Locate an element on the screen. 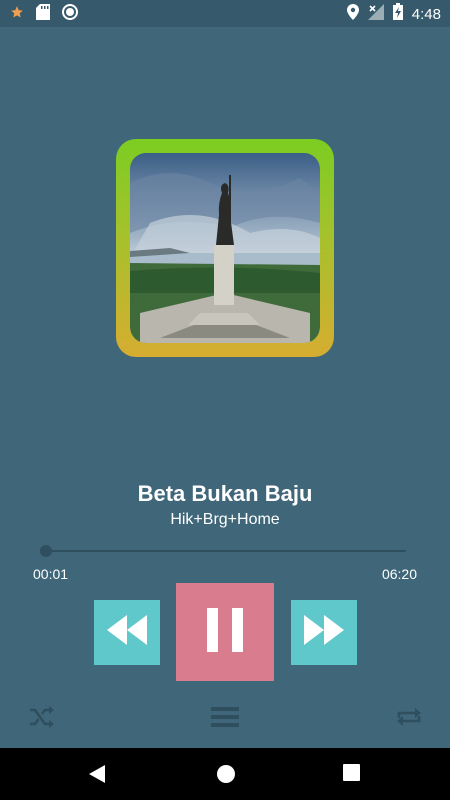 The image size is (450, 800). status-bar: 4:48 is located at coordinates (225, 13).